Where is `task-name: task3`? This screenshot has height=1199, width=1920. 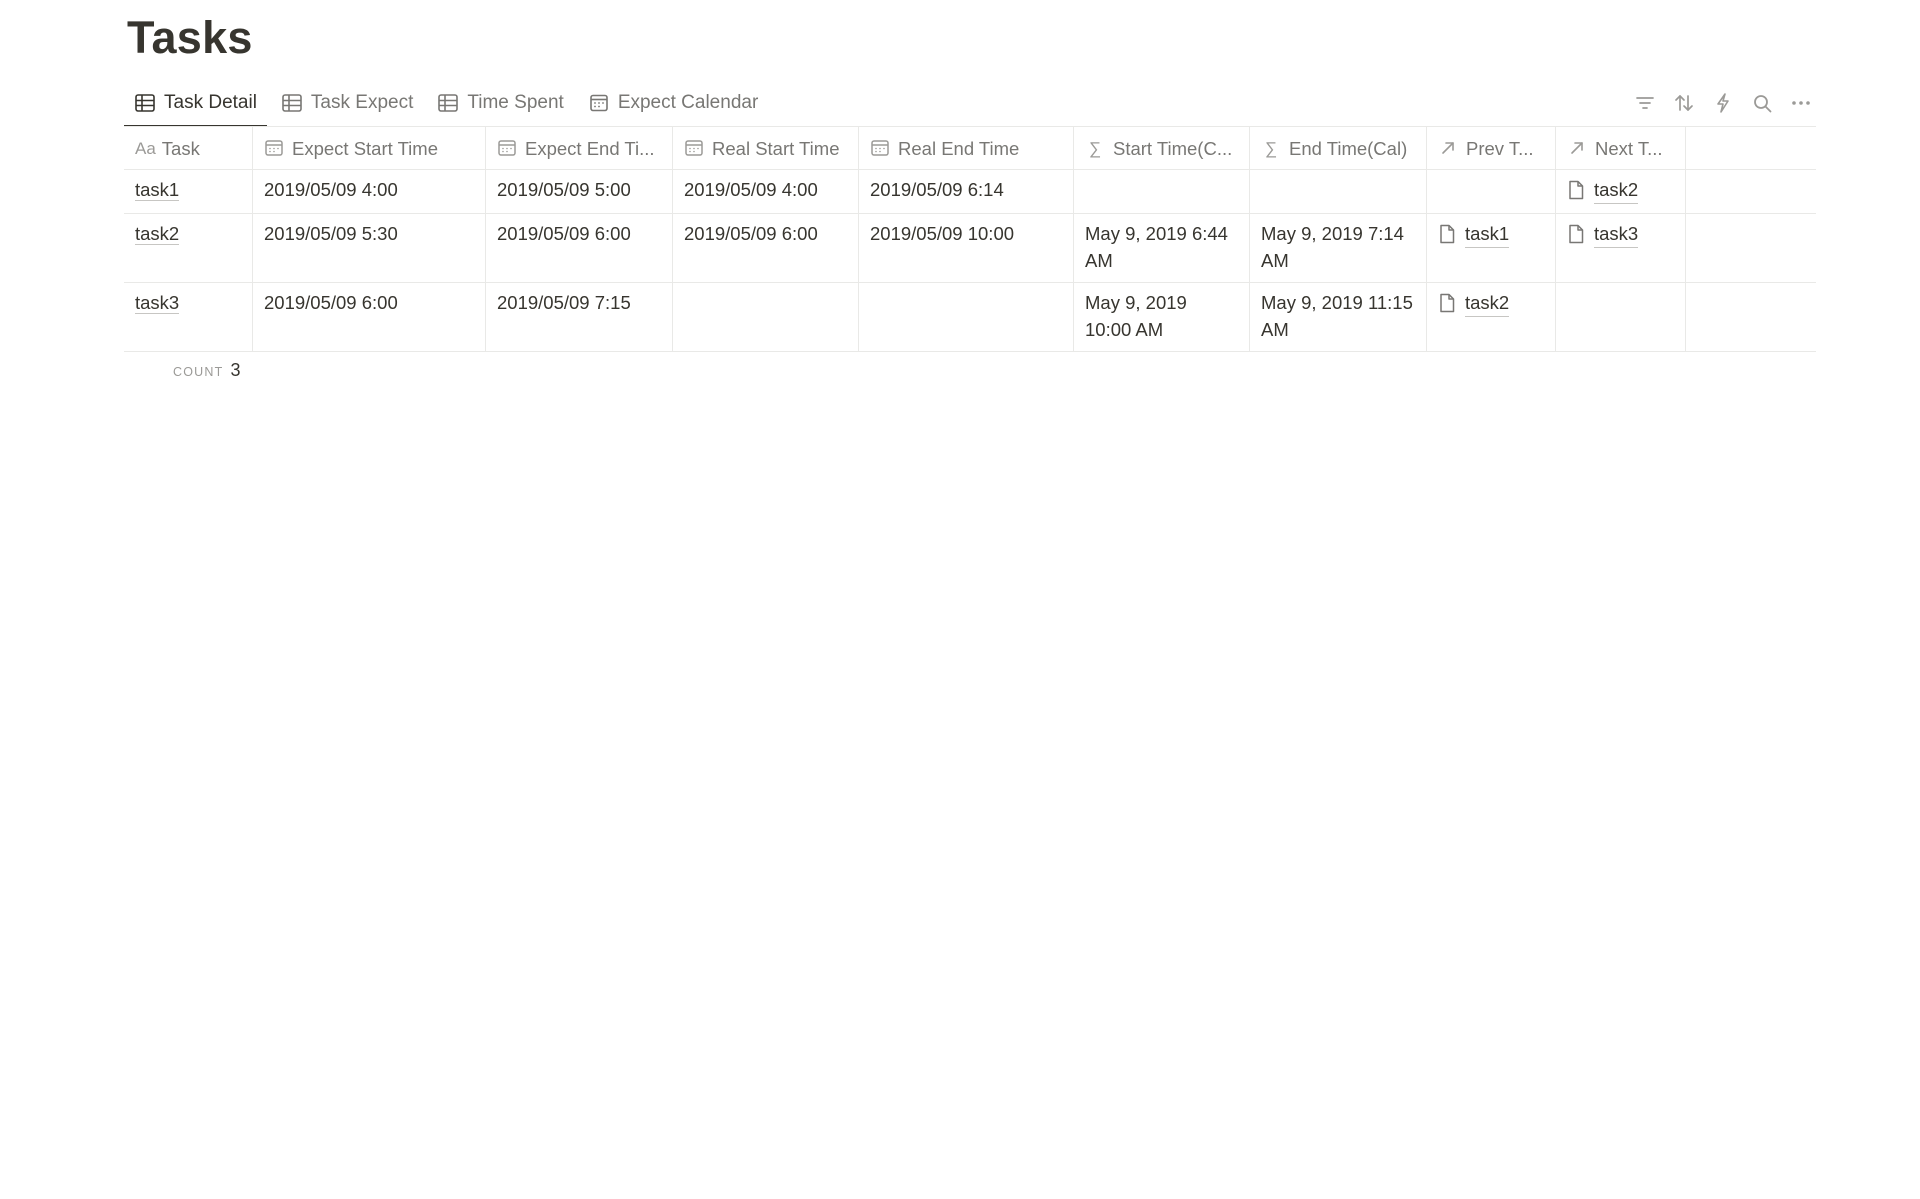 task-name: task3 is located at coordinates (157, 303).